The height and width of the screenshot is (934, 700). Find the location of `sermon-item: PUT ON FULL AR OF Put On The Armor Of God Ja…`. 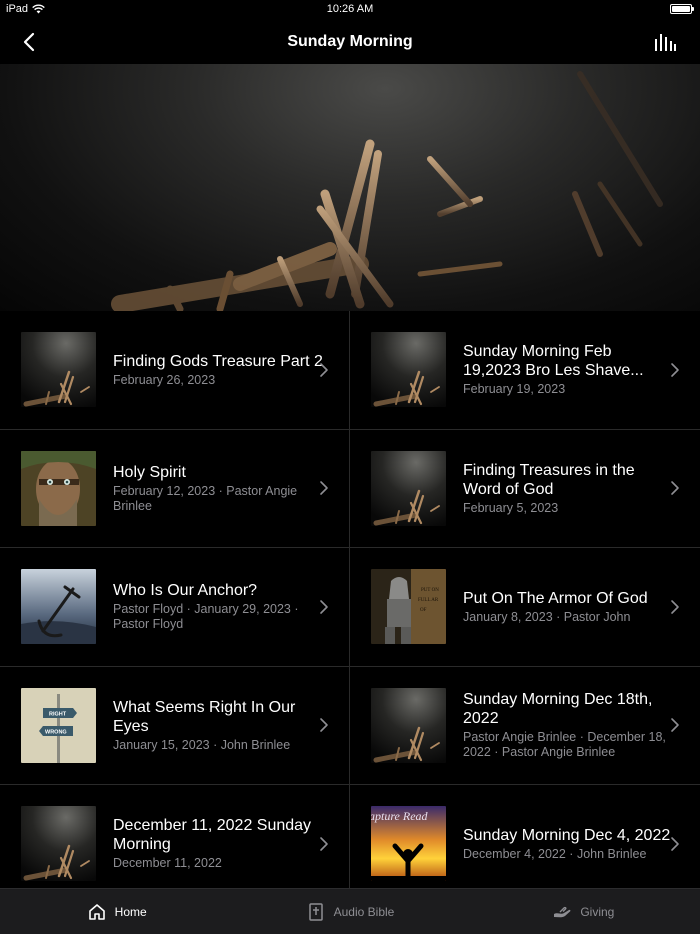

sermon-item: PUT ON FULL AR OF Put On The Armor Of God Ja… is located at coordinates (525, 607).